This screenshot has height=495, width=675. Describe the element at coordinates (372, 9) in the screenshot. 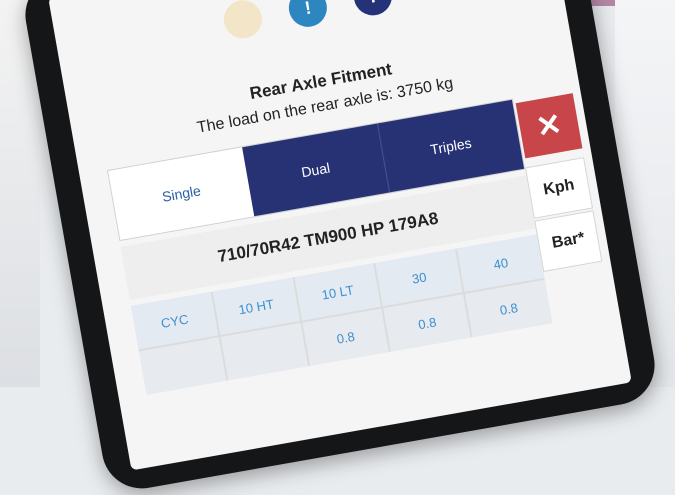

I see `help-icon: ?` at that location.